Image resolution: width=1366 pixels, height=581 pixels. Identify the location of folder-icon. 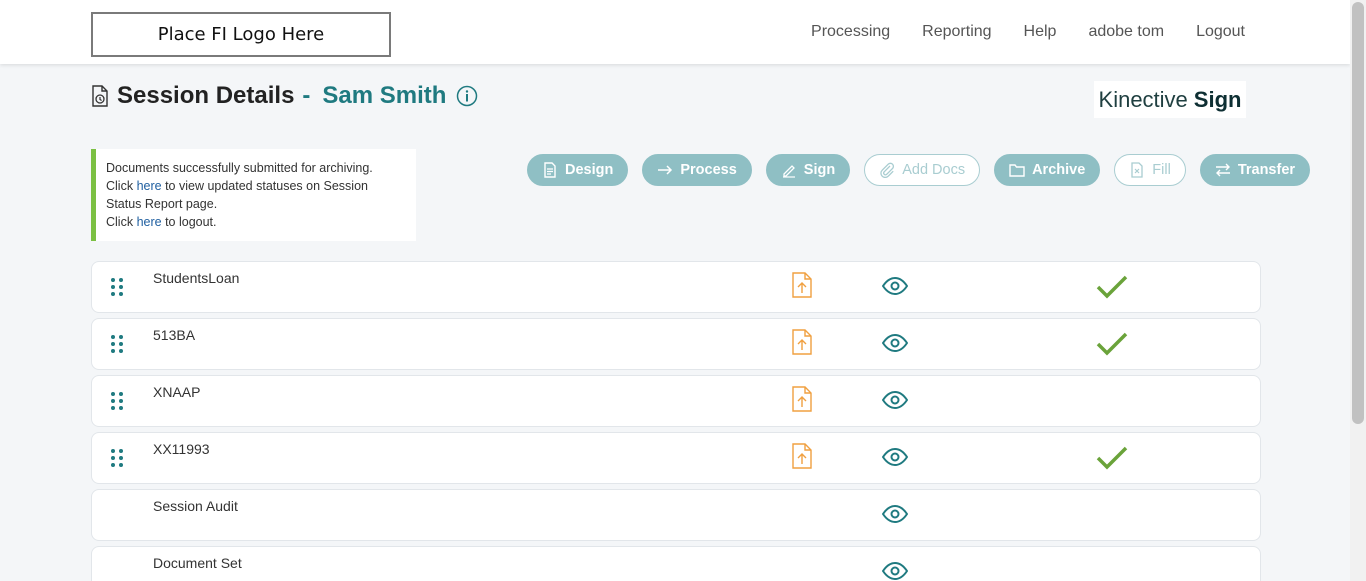
(1017, 170).